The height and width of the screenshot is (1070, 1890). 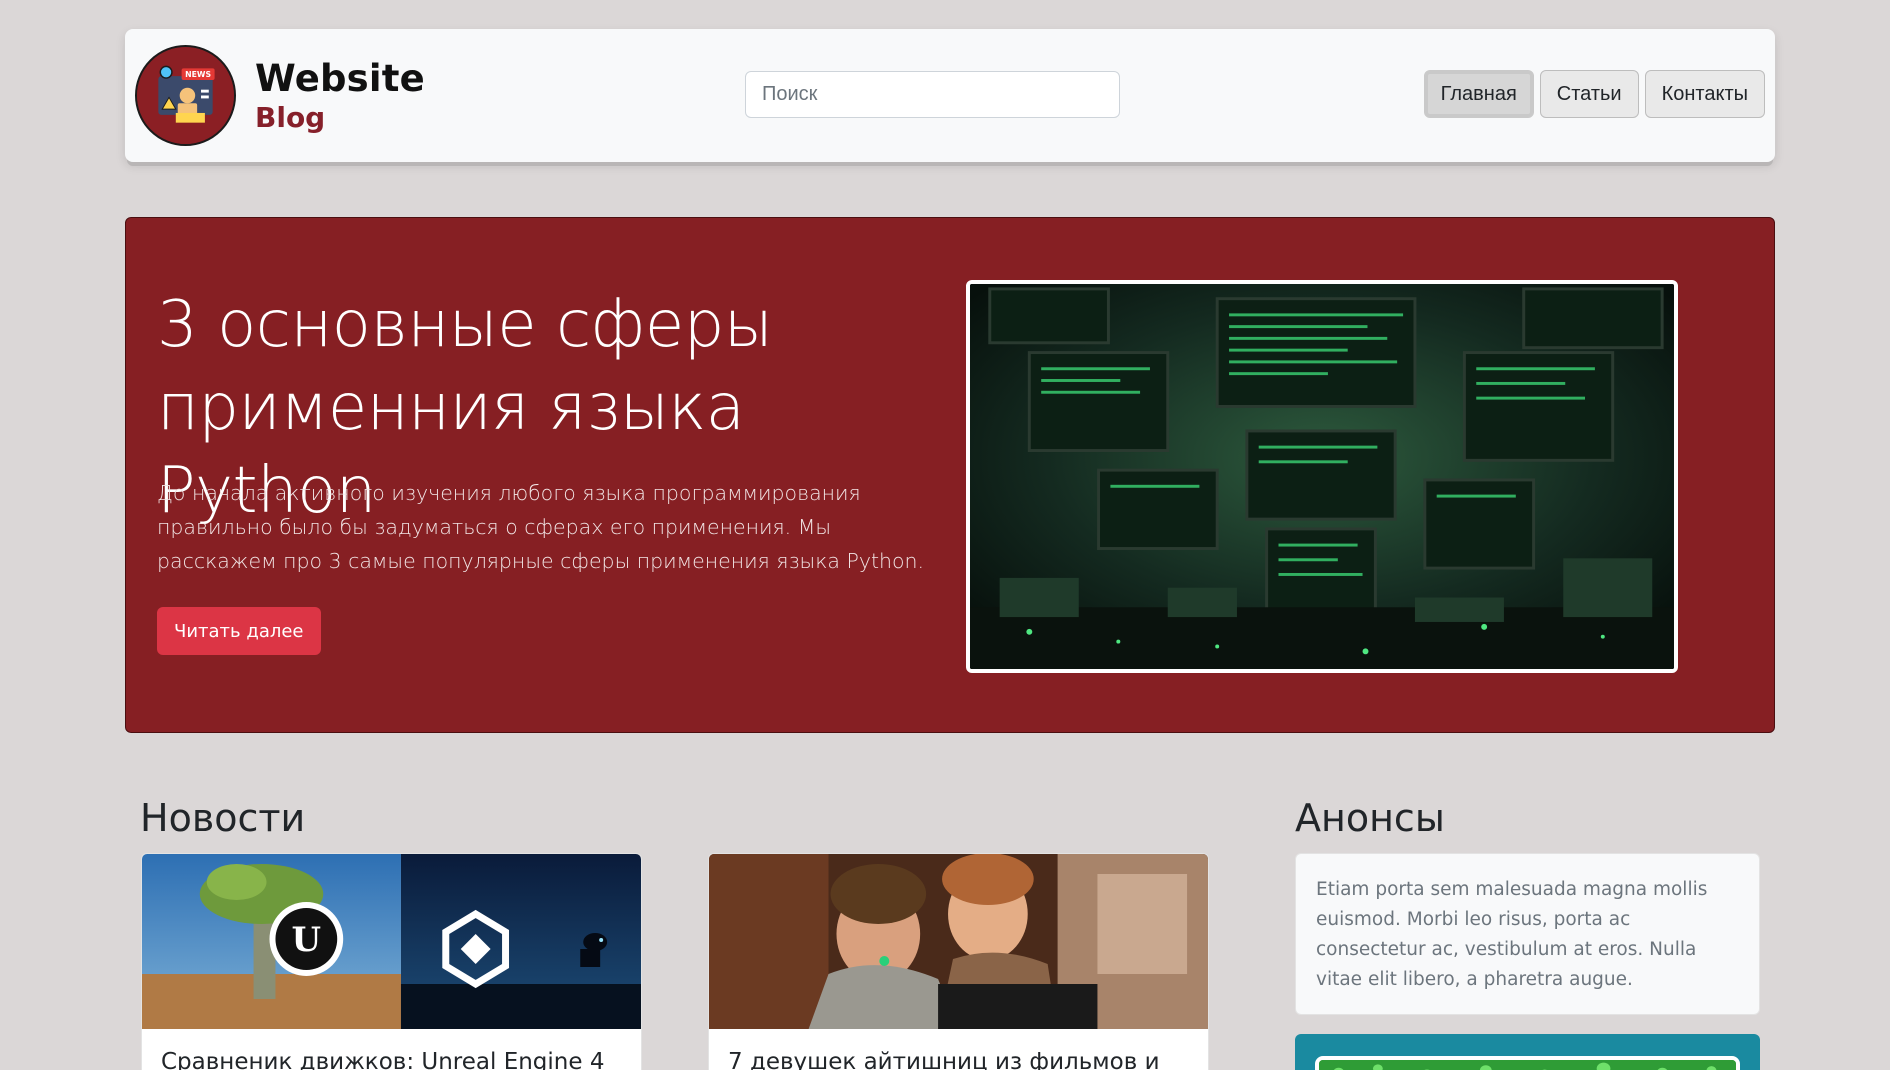 What do you see at coordinates (958, 941) in the screenshot?
I see `two-men-laptop-image` at bounding box center [958, 941].